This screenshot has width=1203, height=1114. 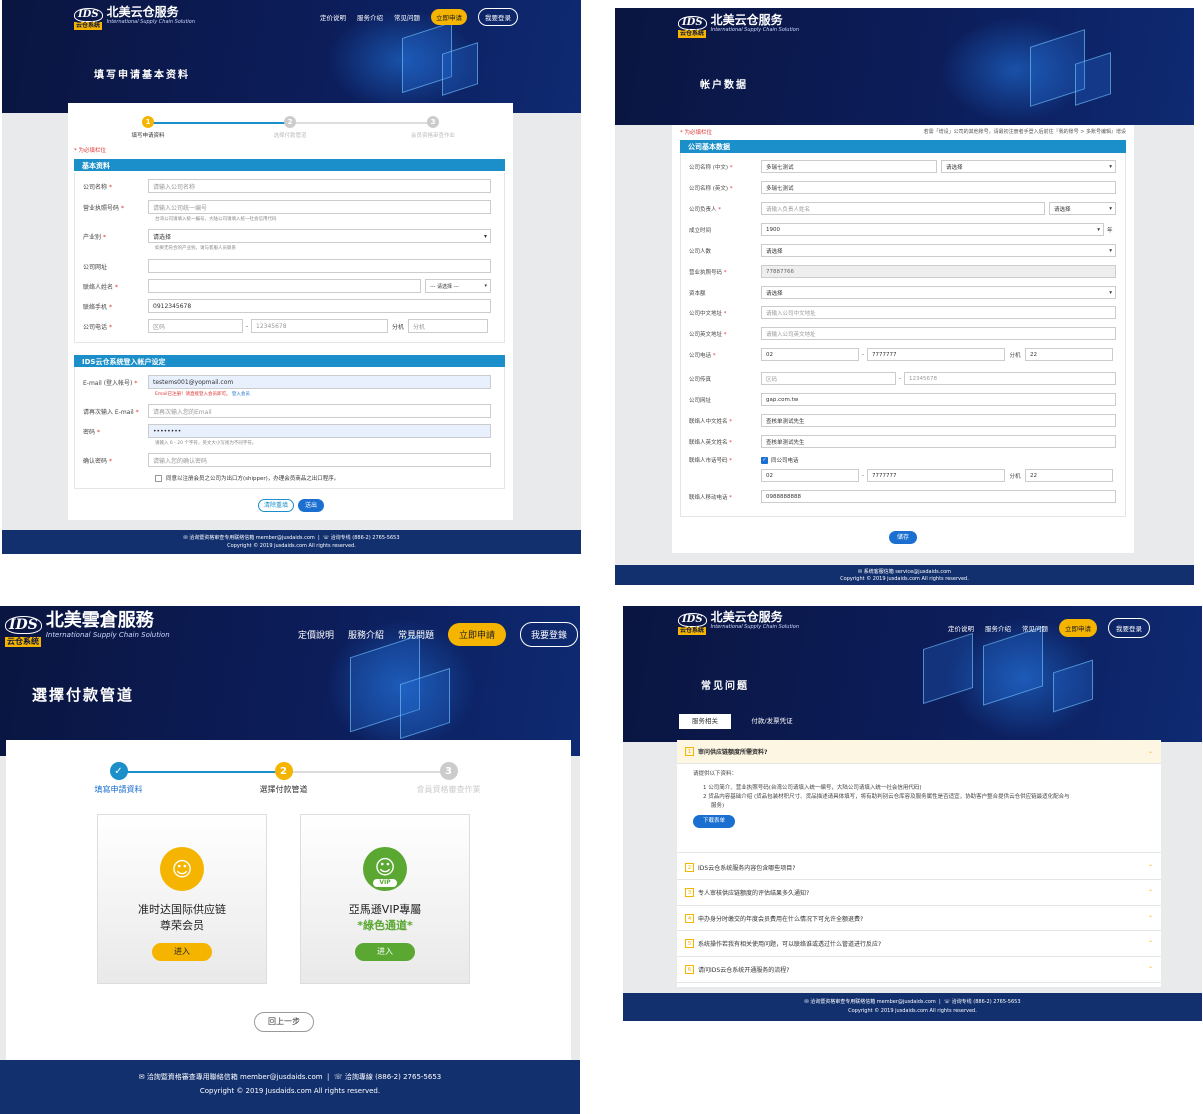 I want to click on contact-label: 联络人姓名, so click(x=98, y=287).